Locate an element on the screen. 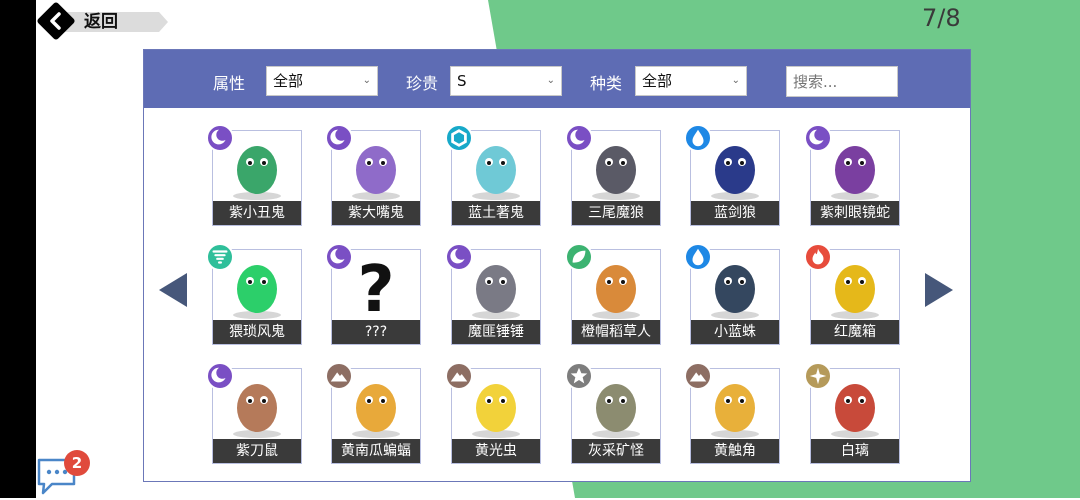  creature-card: 黄南瓜蝙蝠 is located at coordinates (373, 413).